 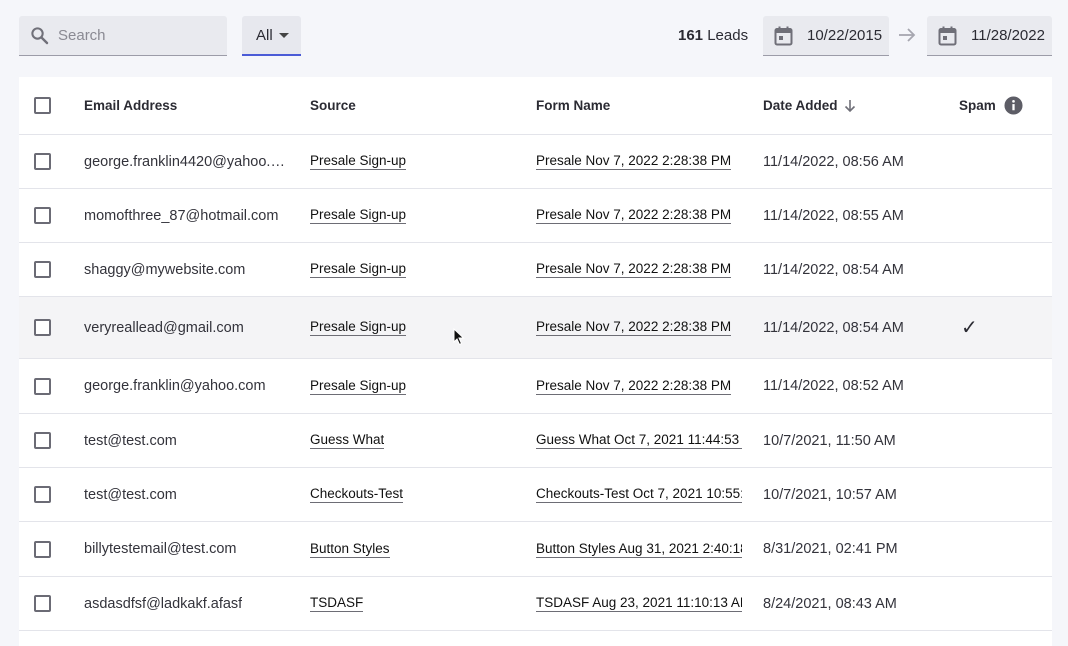 I want to click on mouse-cursor-icon, so click(x=459, y=337).